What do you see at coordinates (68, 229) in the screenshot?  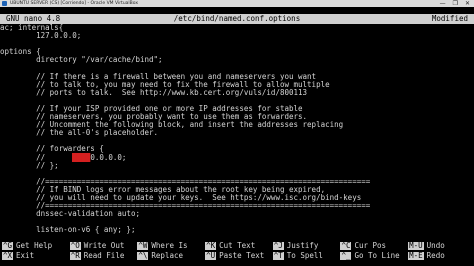 I see `editor-line: listen-on-v6 { any; };` at bounding box center [68, 229].